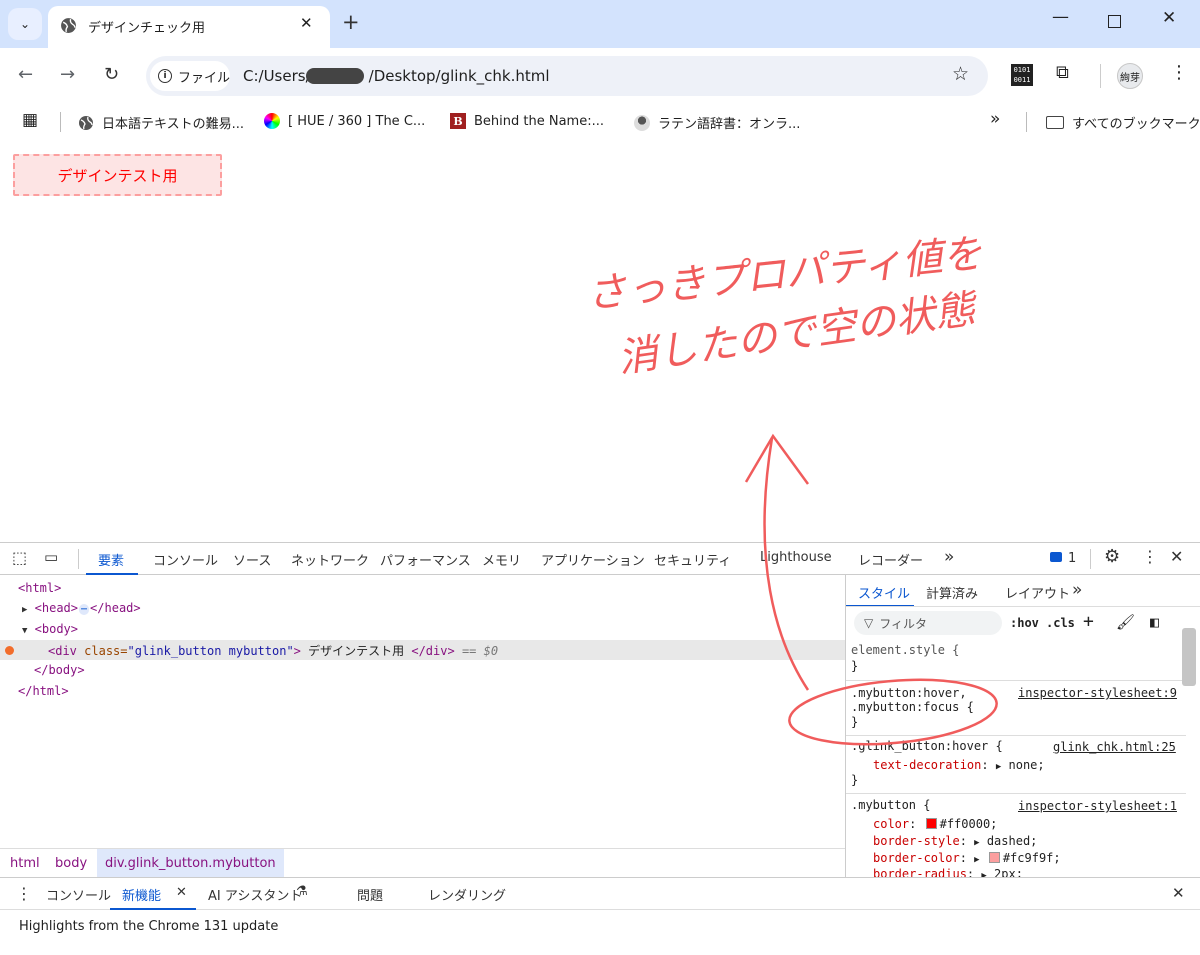 The image size is (1200, 955). What do you see at coordinates (1062, 72) in the screenshot?
I see `puzzle-extensions-icon: ⧉` at bounding box center [1062, 72].